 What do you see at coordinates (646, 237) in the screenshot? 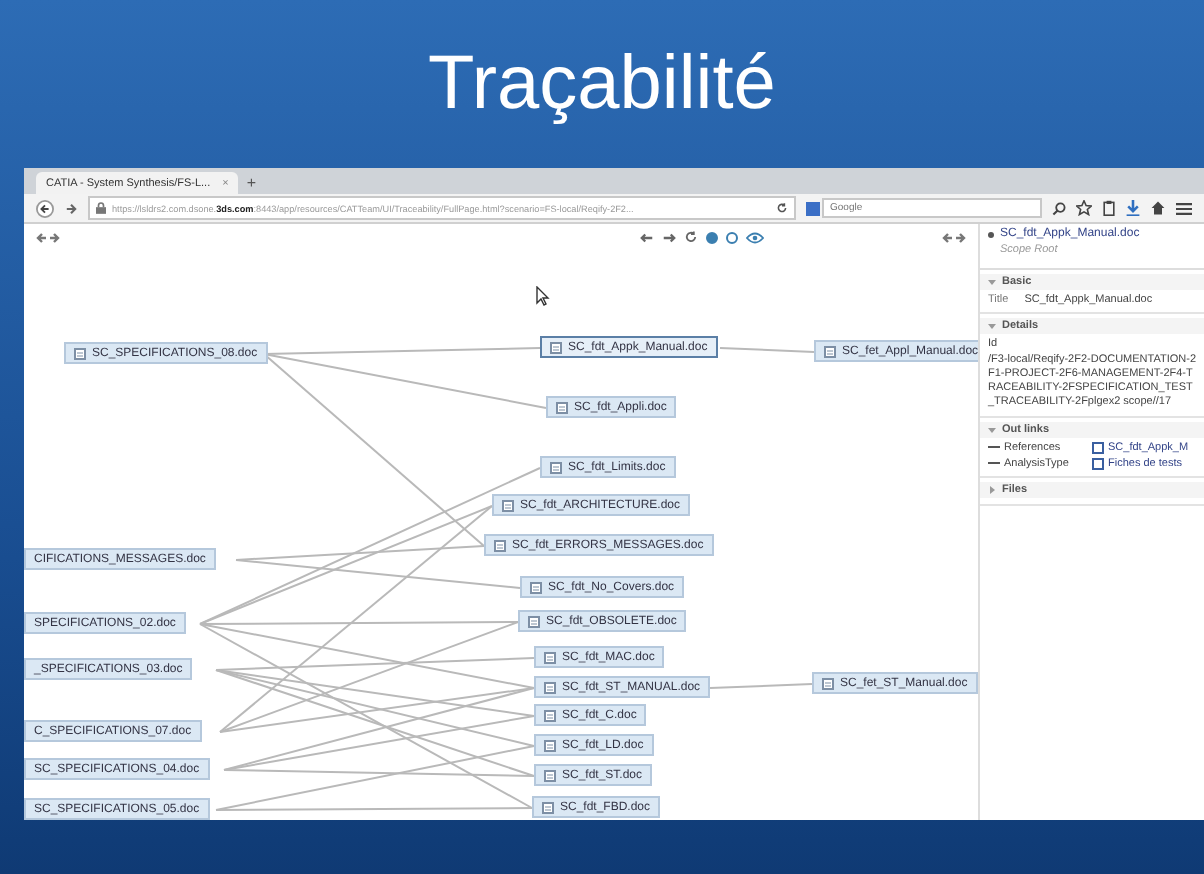
I see `left-arrow-icon` at bounding box center [646, 237].